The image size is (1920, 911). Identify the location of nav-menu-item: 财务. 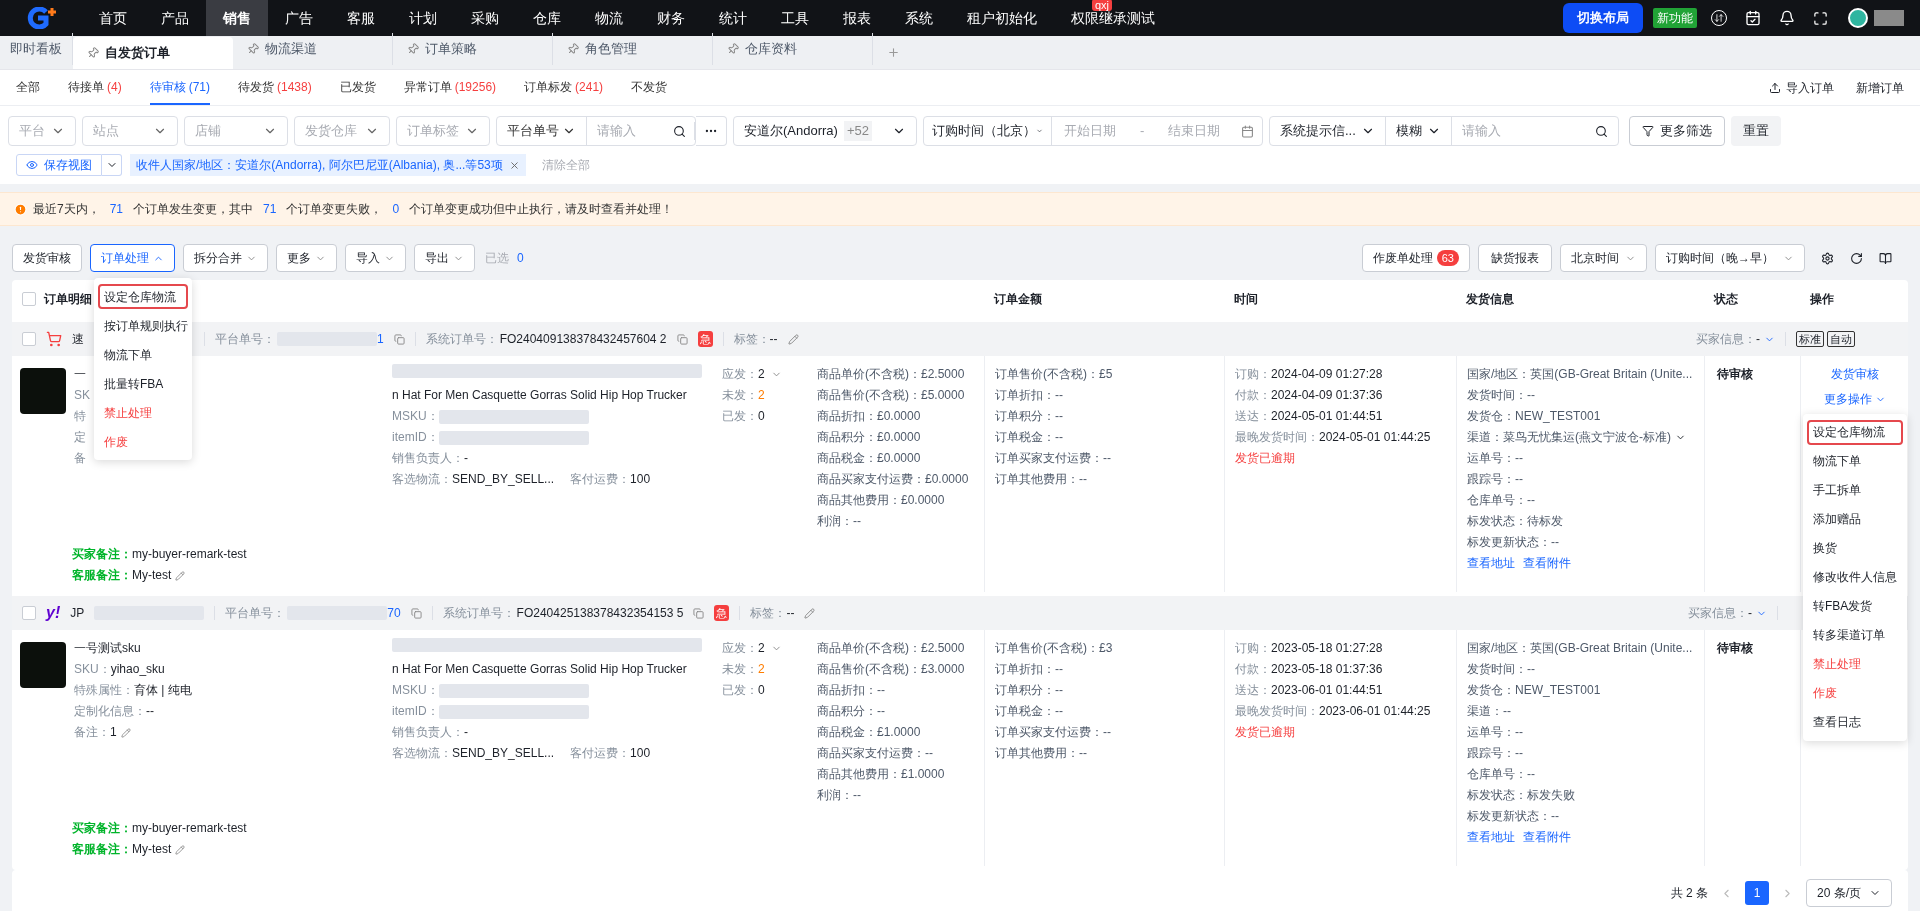
(671, 18).